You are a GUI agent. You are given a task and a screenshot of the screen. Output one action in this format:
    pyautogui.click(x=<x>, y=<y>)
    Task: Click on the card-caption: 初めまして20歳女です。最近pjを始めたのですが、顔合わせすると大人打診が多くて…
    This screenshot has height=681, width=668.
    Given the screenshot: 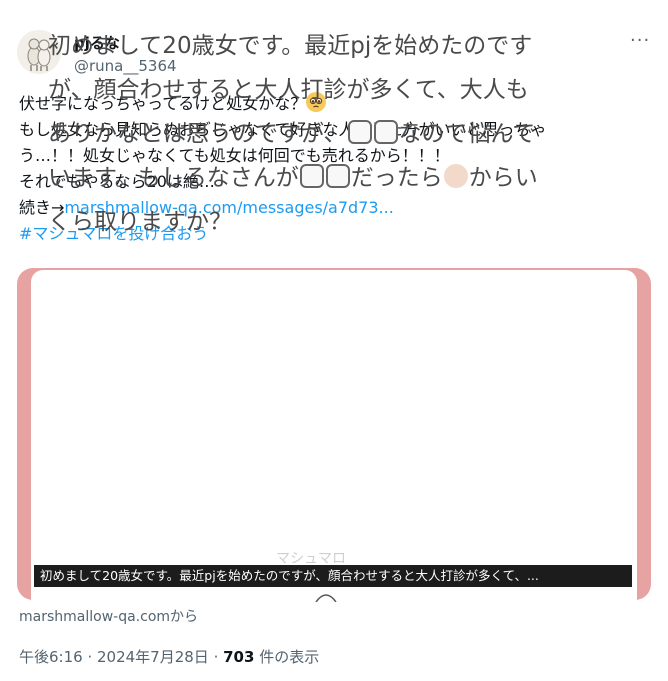 What is the action you would take?
    pyautogui.click(x=333, y=576)
    